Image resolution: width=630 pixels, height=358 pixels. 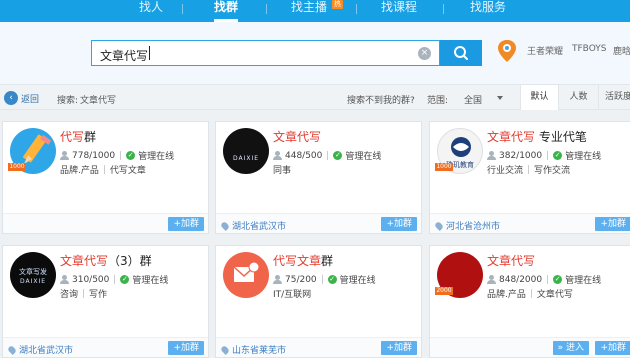 I want to click on nav-find-host: 找主播, so click(x=309, y=11).